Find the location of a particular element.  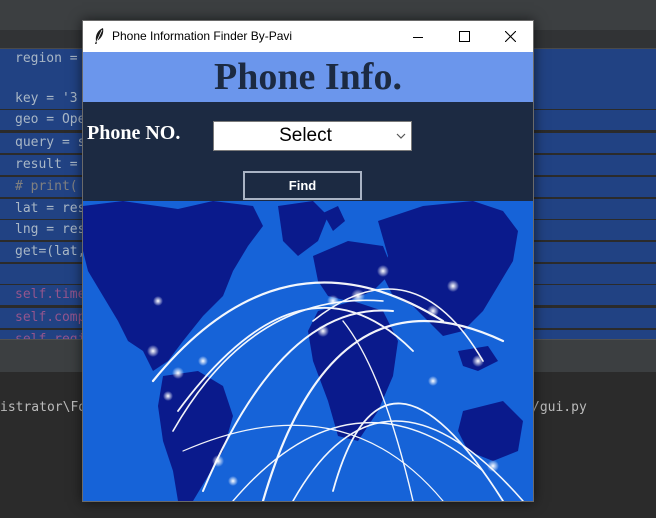

close-button is located at coordinates (510, 36).